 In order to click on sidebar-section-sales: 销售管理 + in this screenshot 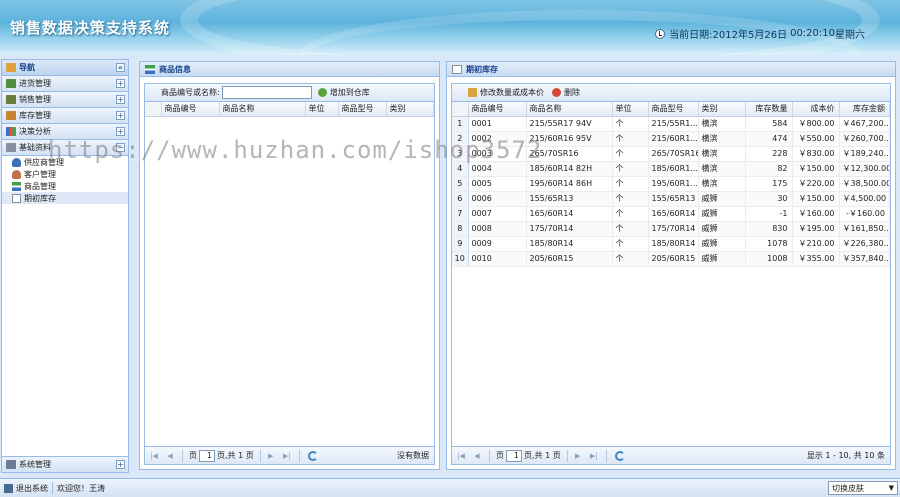, I will do `click(65, 100)`.